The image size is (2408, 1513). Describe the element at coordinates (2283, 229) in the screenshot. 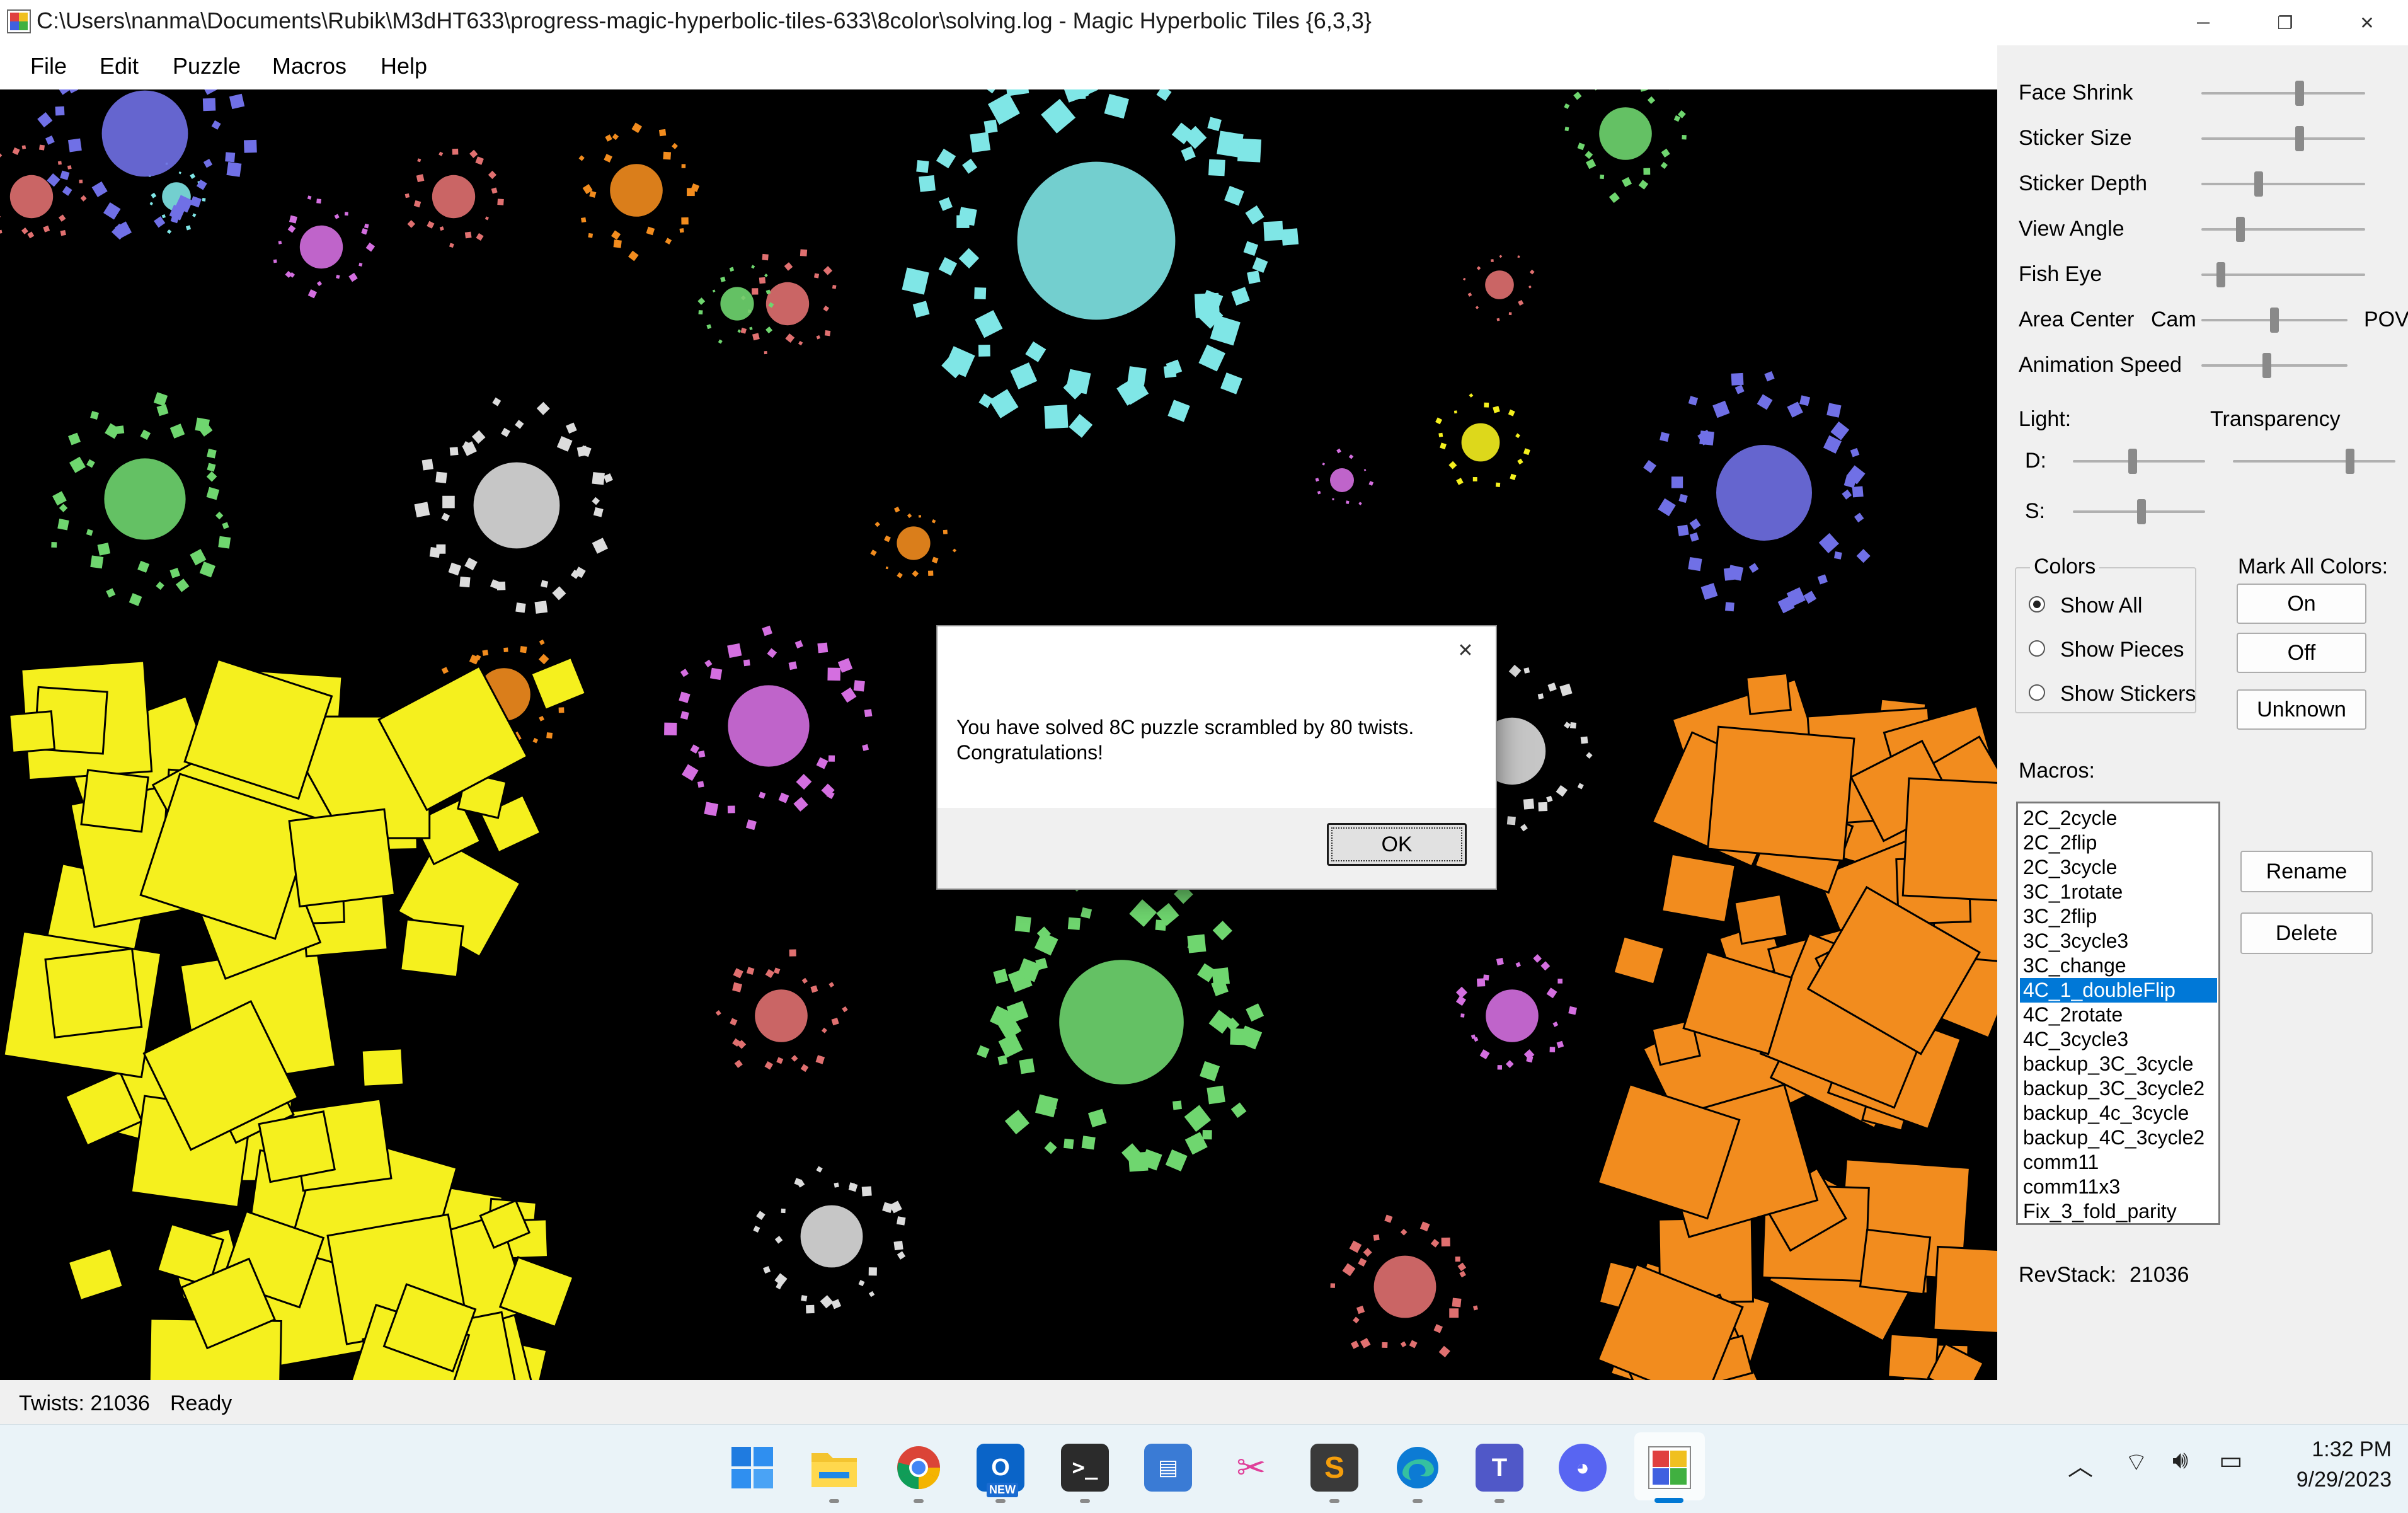

I see `view-angle-slider` at that location.